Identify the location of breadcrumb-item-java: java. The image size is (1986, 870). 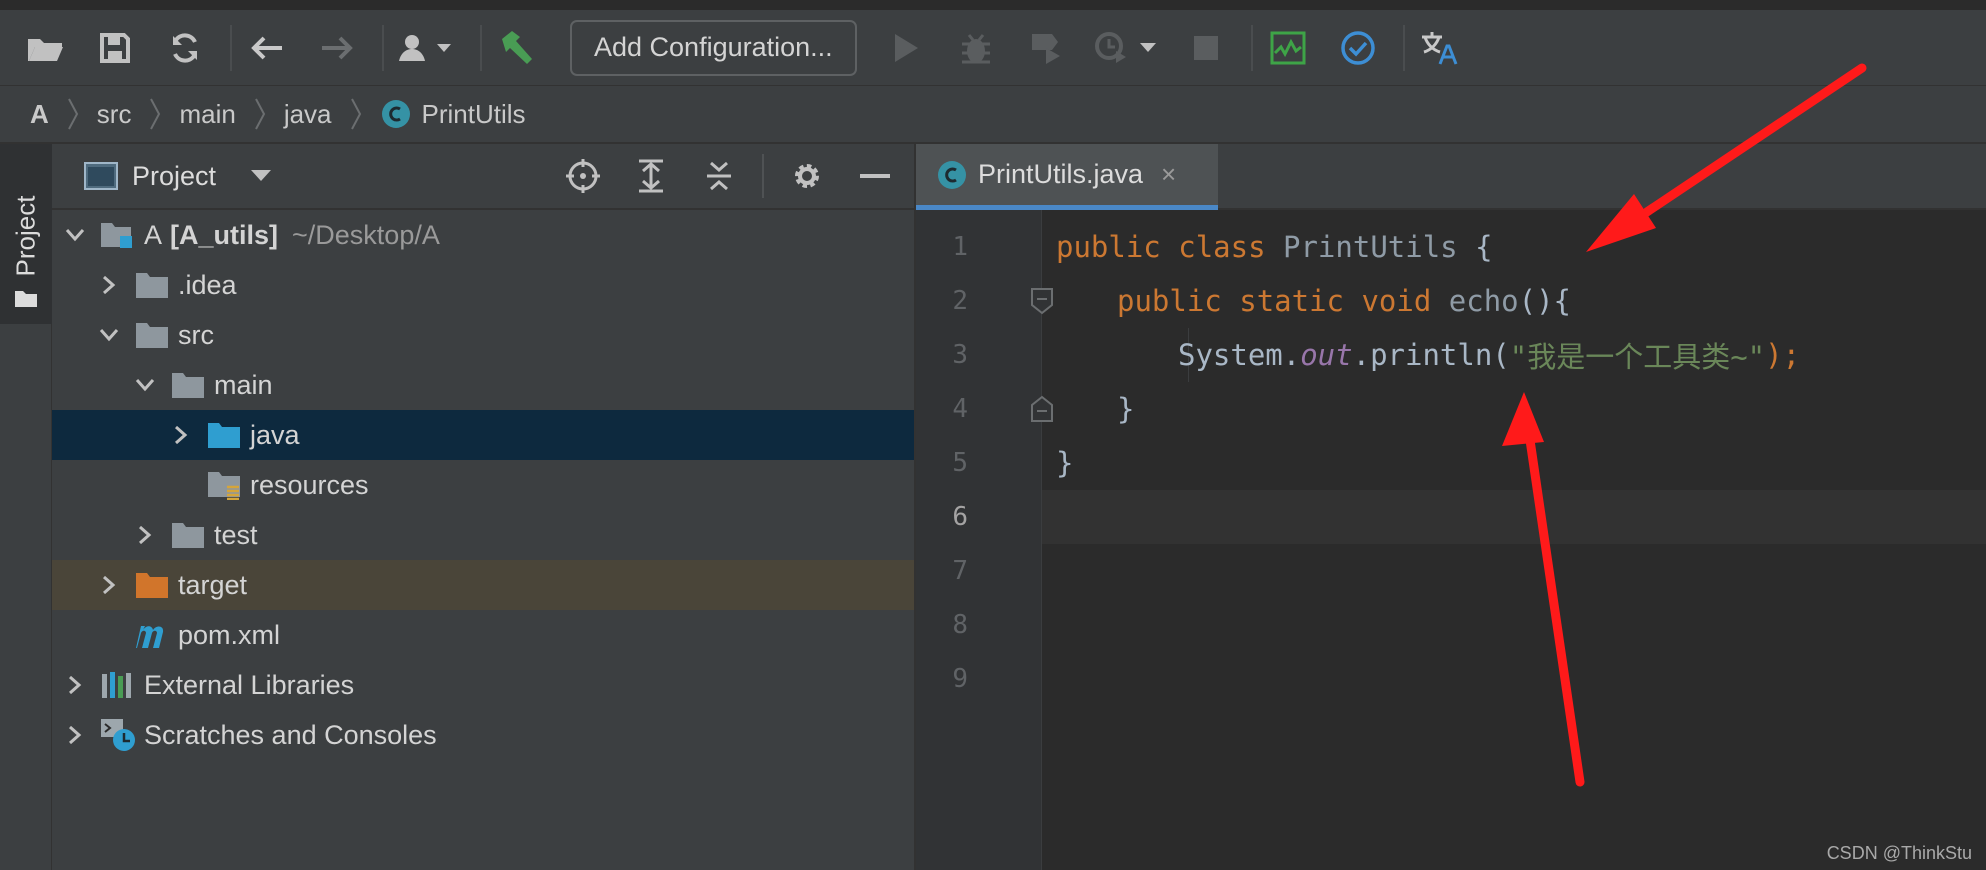
(308, 114).